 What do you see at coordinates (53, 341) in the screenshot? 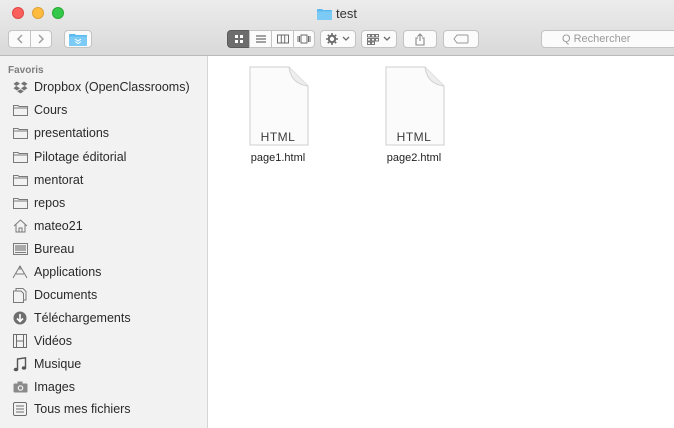
I see `sidebar-item-label: Vidéos` at bounding box center [53, 341].